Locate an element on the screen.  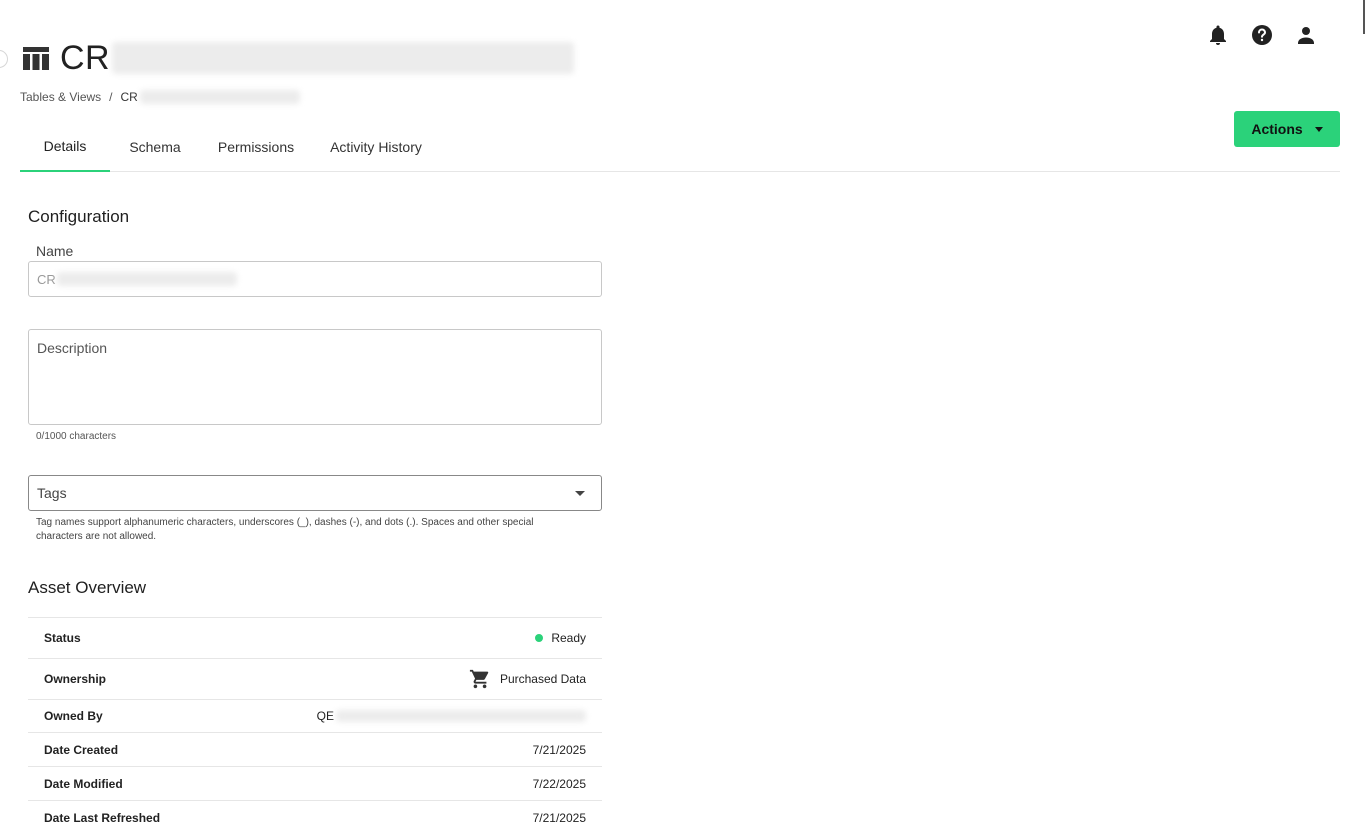
table-icon is located at coordinates (36, 58).